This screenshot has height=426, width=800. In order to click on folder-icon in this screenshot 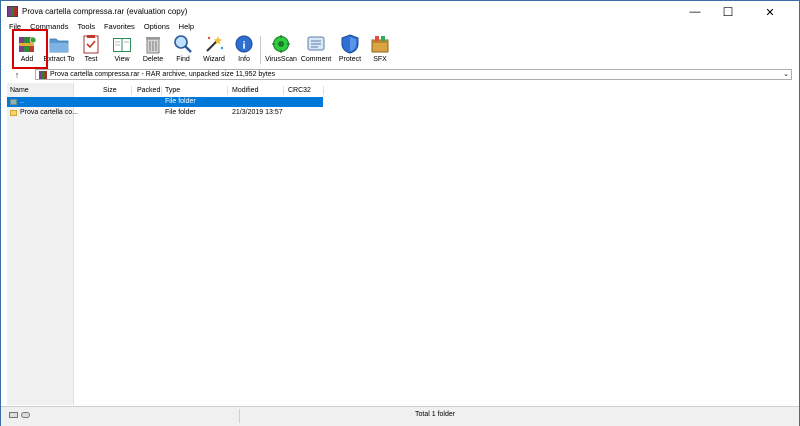, I will do `click(13, 113)`.